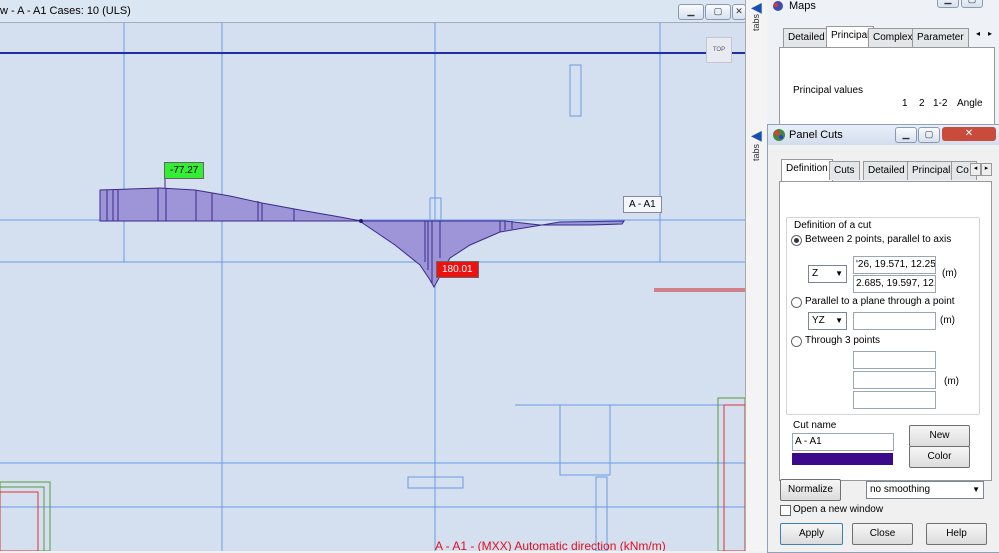 The image size is (999, 553). Describe the element at coordinates (184, 170) in the screenshot. I see `min-value-label: -77.27` at that location.